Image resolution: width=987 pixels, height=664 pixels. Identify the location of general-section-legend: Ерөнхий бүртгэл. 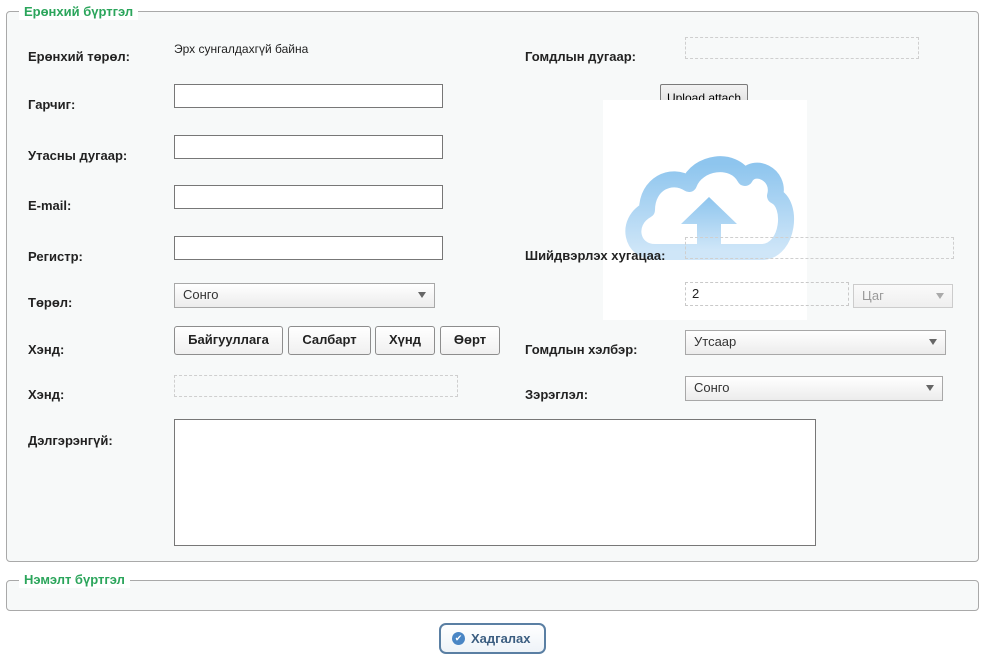
(79, 12).